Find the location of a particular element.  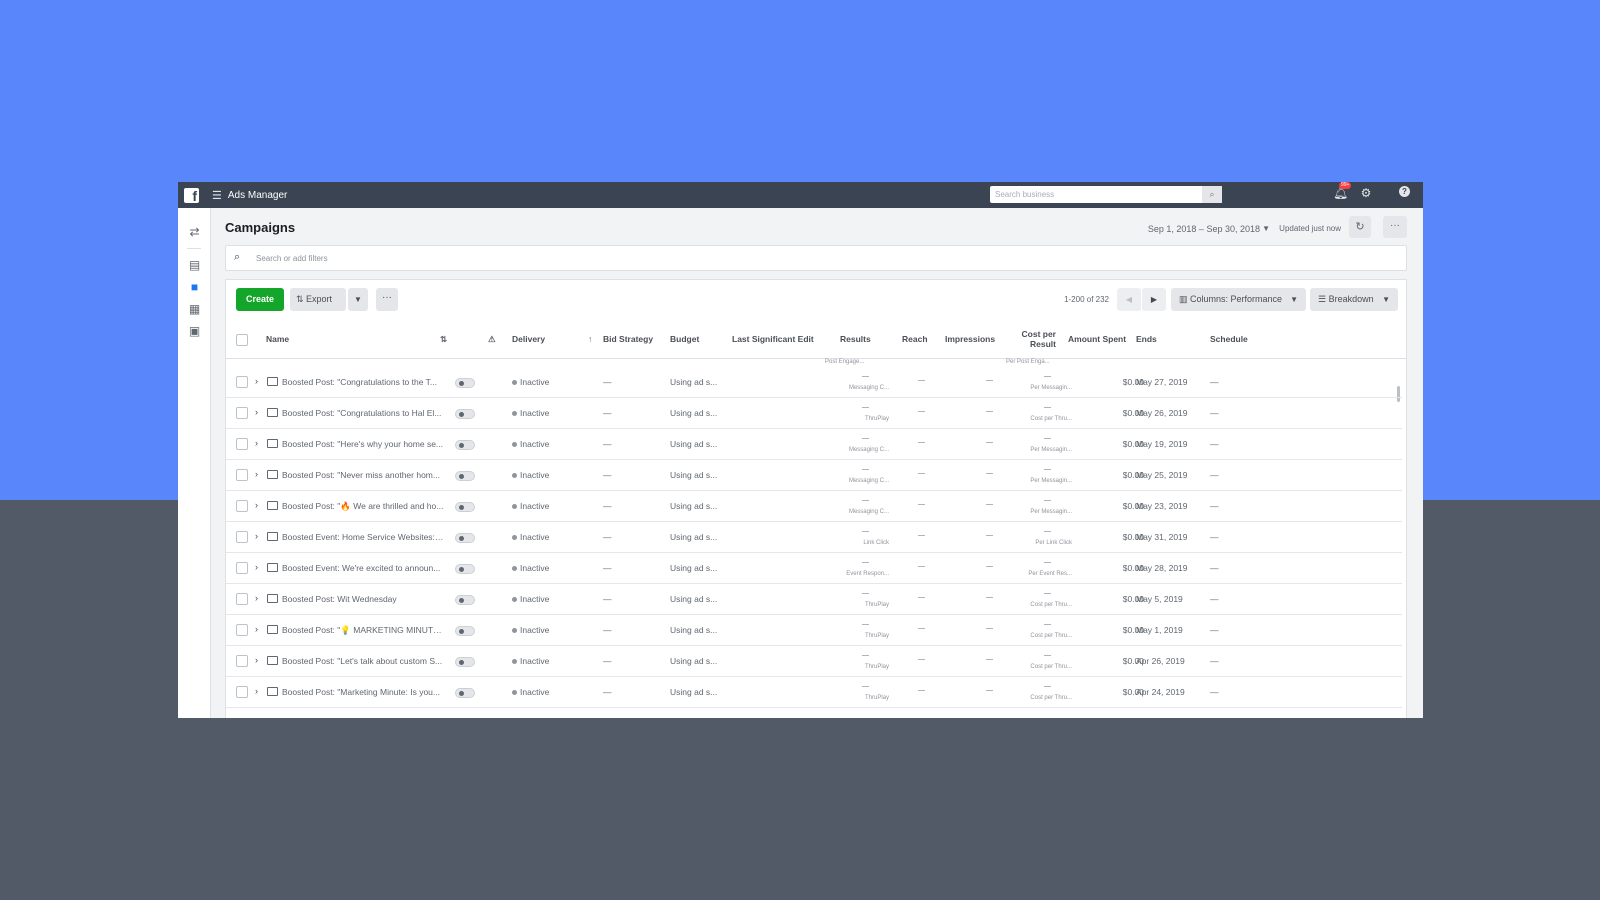

prev-page-button: ◀ is located at coordinates (1129, 299).